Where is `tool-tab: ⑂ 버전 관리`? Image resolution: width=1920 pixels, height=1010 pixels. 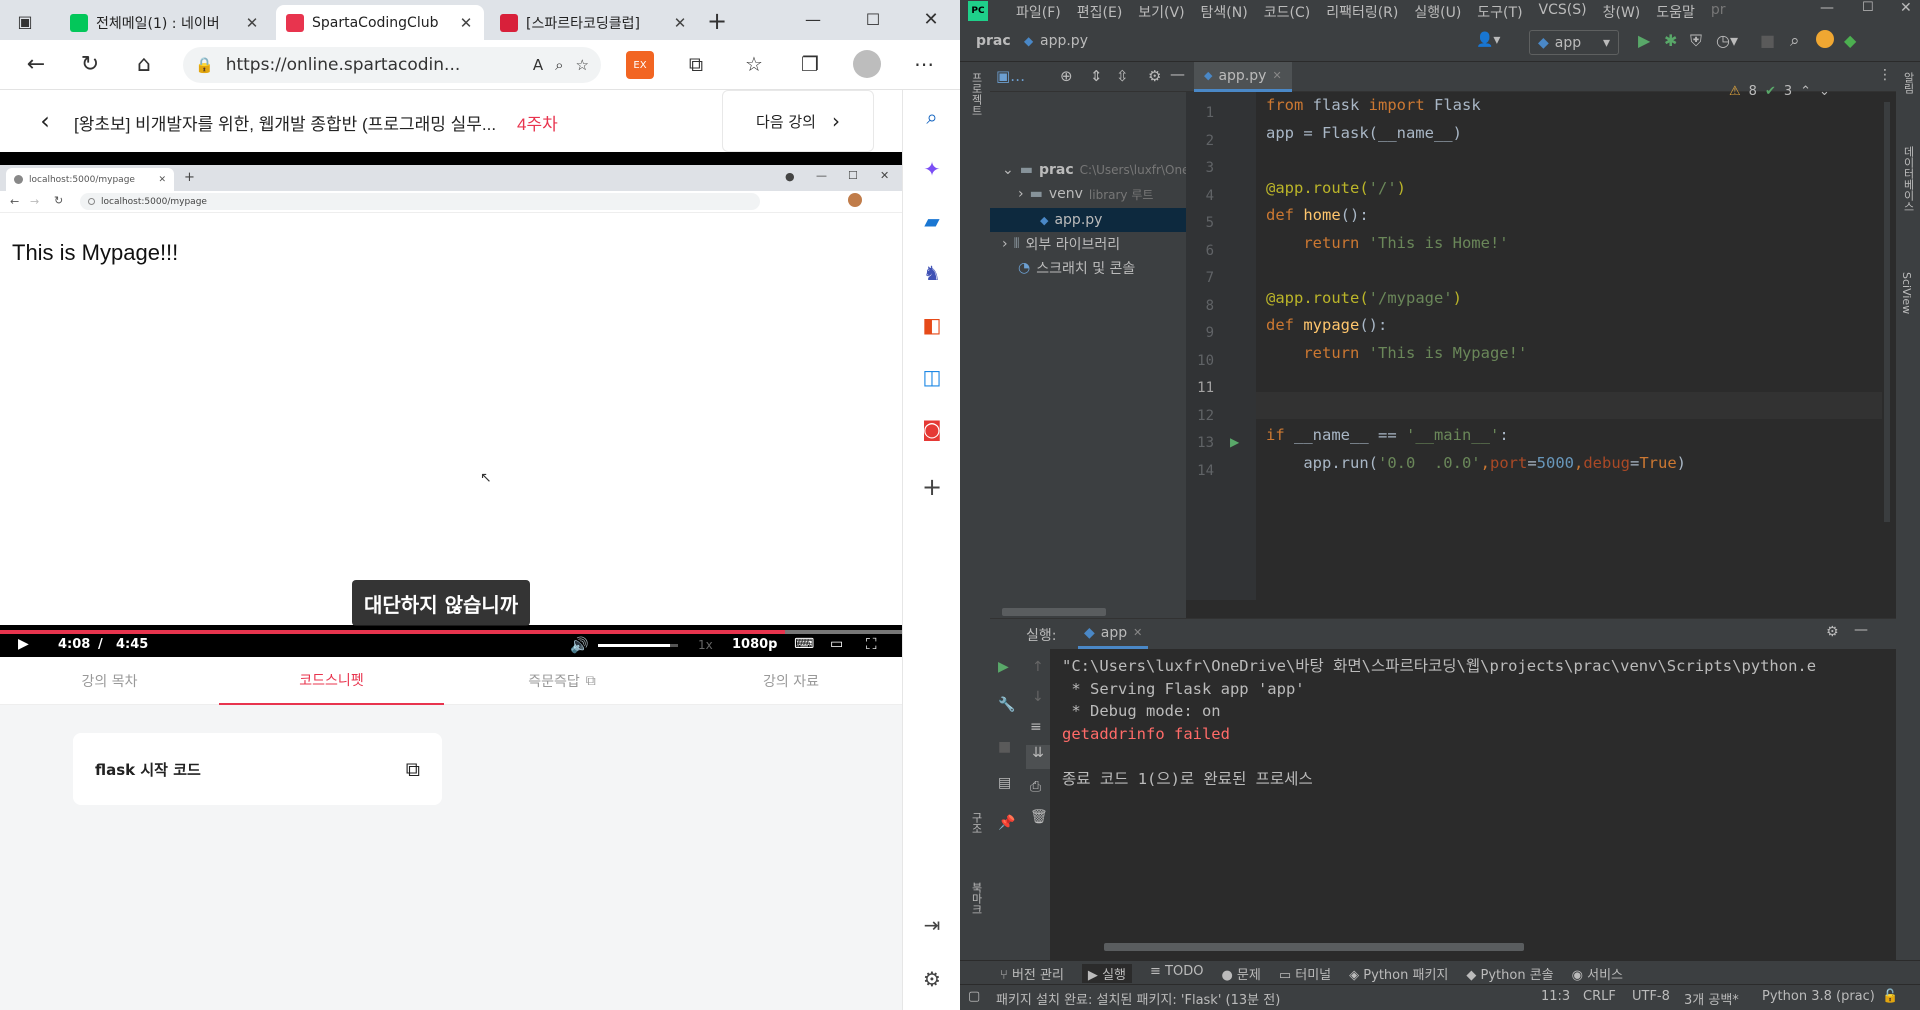
tool-tab: ⑂ 버전 관리 is located at coordinates (1032, 973).